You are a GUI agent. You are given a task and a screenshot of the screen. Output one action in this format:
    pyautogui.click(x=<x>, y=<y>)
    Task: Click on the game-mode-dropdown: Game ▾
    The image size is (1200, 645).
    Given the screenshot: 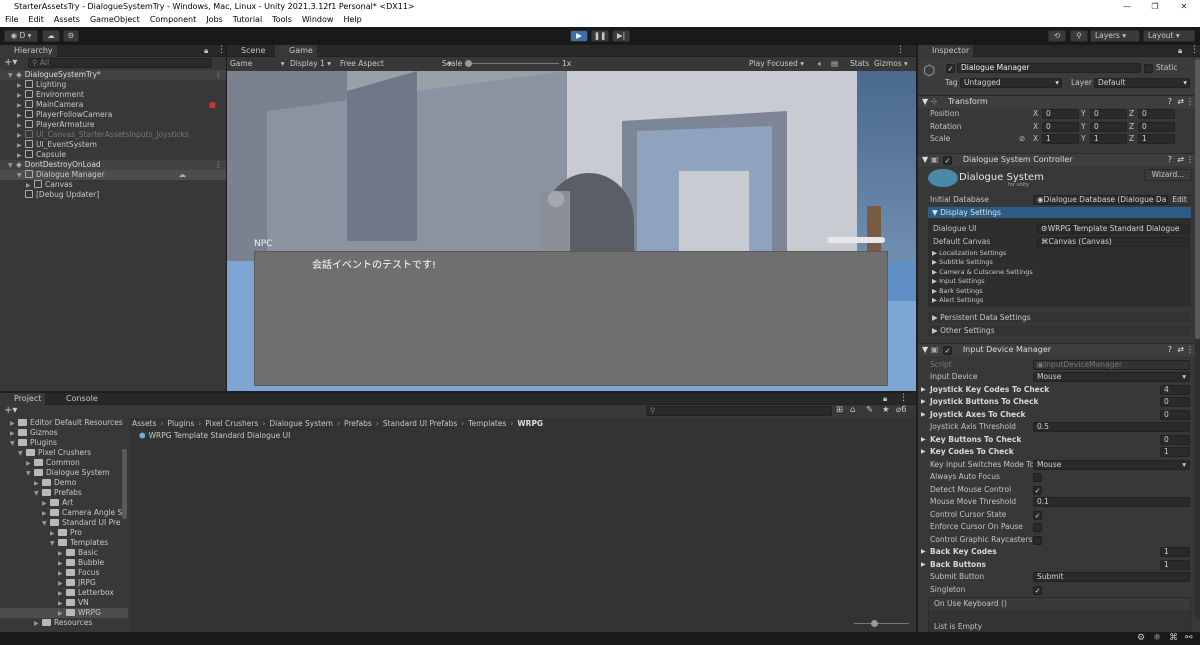 What is the action you would take?
    pyautogui.click(x=257, y=63)
    